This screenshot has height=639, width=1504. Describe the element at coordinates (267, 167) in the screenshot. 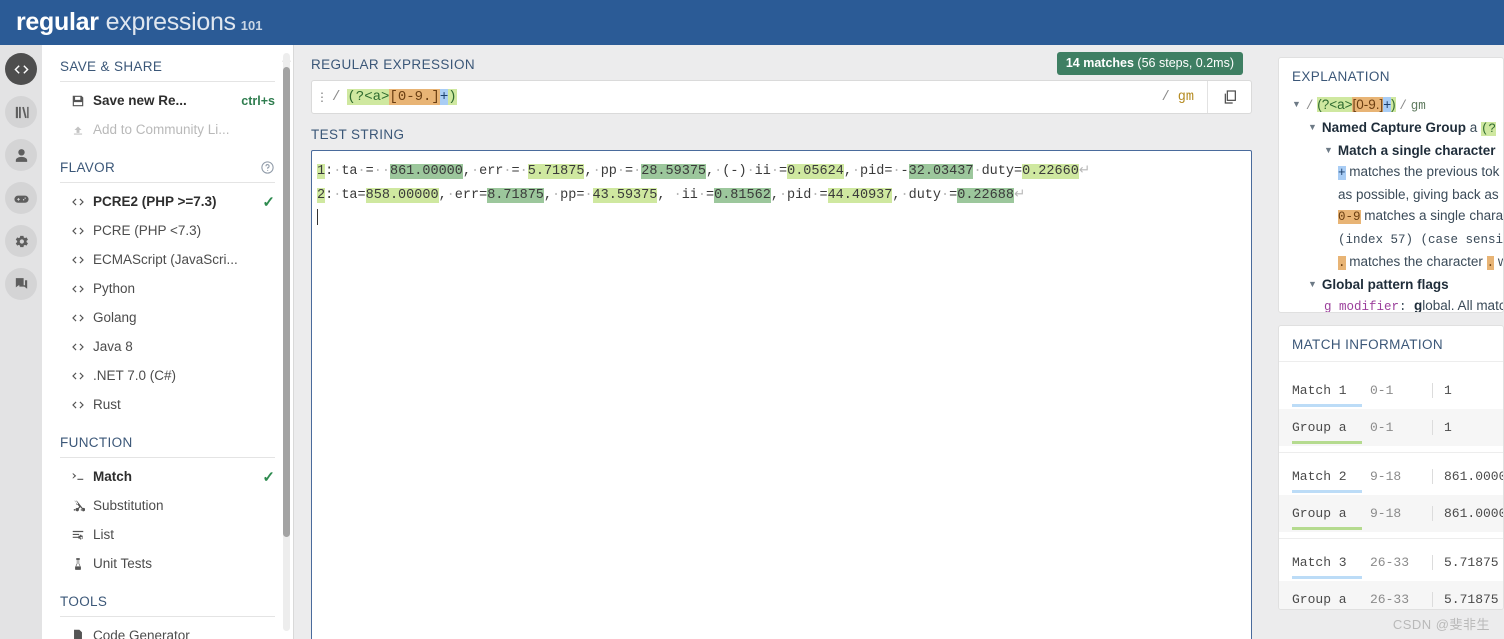

I see `help-circle-icon` at that location.